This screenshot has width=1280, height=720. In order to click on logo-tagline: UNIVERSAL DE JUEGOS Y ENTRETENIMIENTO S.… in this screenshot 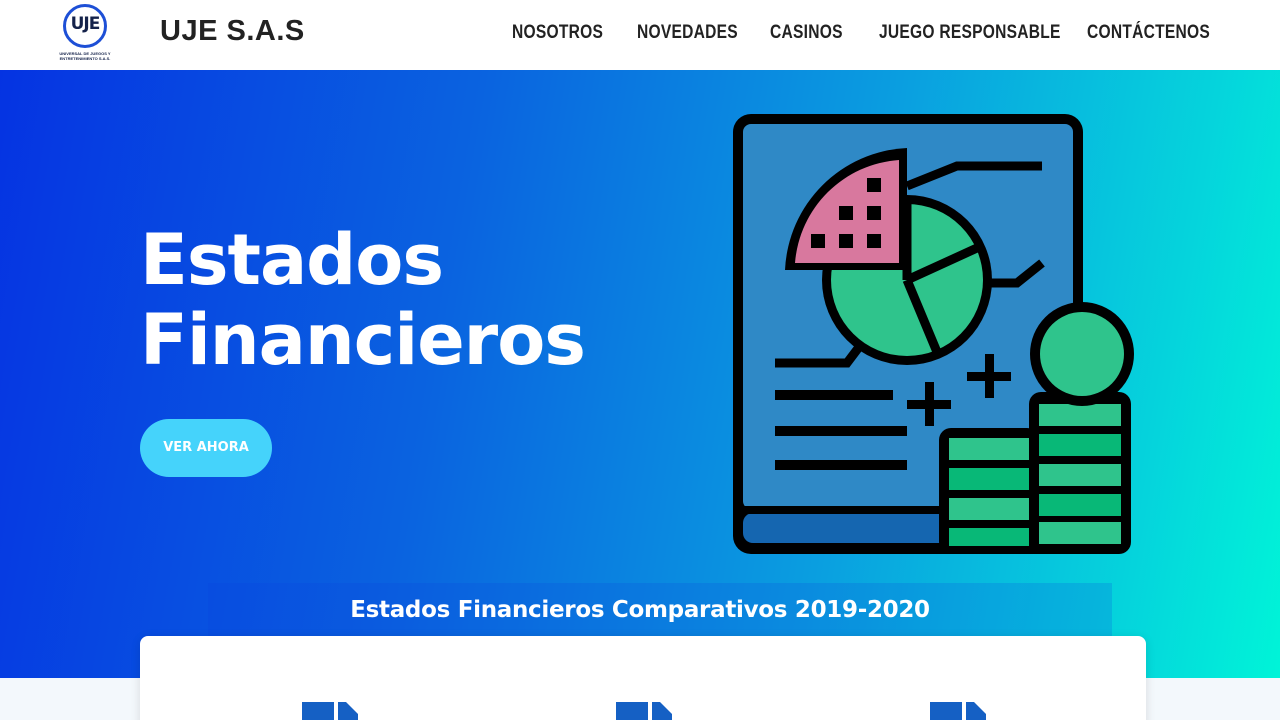, I will do `click(85, 56)`.